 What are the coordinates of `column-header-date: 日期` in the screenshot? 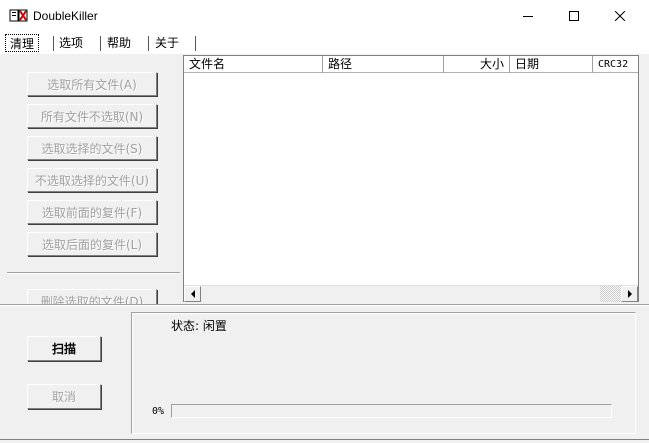 It's located at (551, 64).